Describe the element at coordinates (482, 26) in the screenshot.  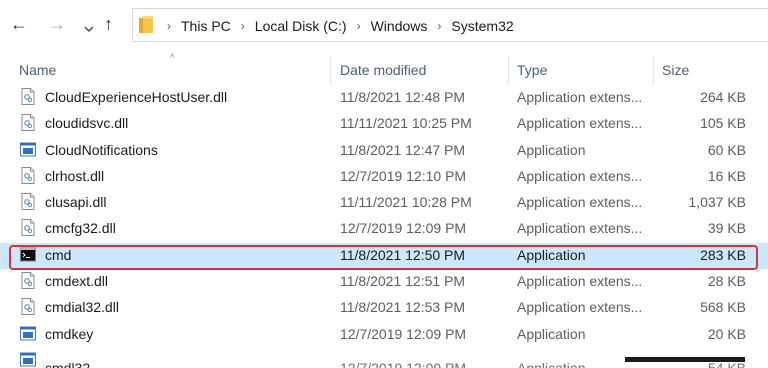
I see `breadcrumb-system32: System32` at that location.